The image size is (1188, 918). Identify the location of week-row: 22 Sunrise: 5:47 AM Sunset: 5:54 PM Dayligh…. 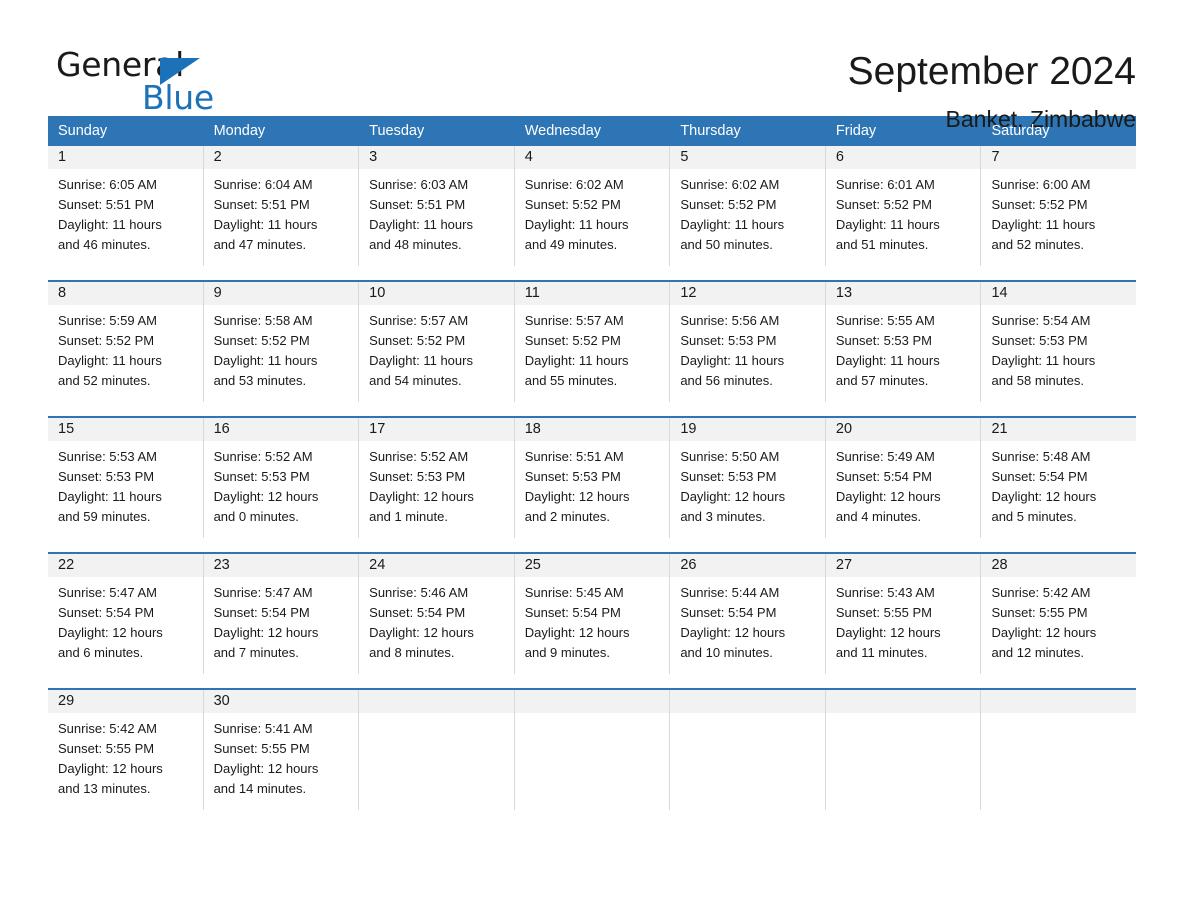
(592, 613).